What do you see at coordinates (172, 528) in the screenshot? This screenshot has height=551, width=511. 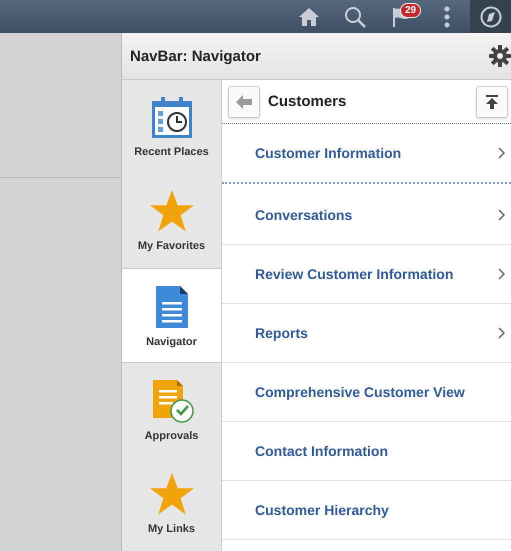 I see `tile-label: My Links` at bounding box center [172, 528].